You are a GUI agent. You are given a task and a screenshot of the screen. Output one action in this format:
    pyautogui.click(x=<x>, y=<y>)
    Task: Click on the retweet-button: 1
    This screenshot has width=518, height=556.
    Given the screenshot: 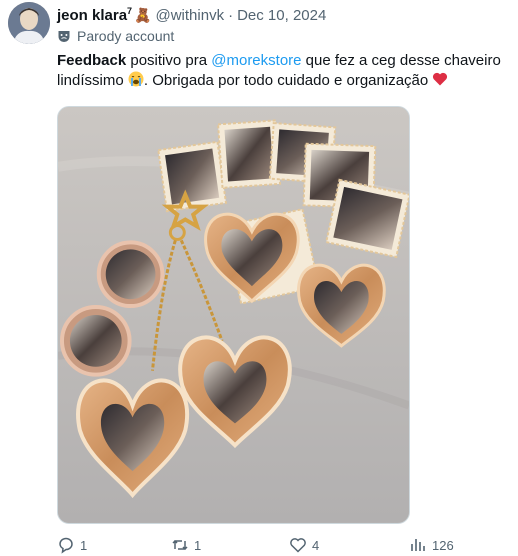 What is the action you would take?
    pyautogui.click(x=186, y=545)
    